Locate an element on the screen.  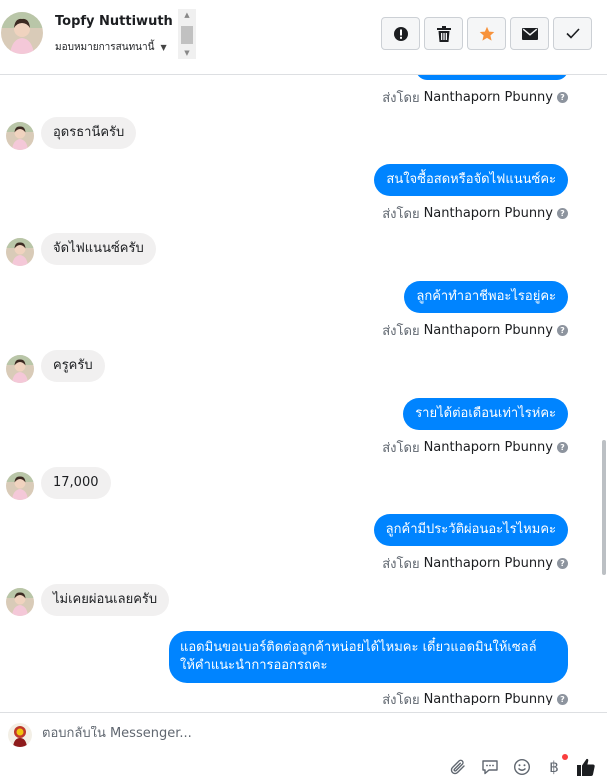
incoming-message-bubble: จัดไฟแนนซ์ครับ is located at coordinates (98, 249).